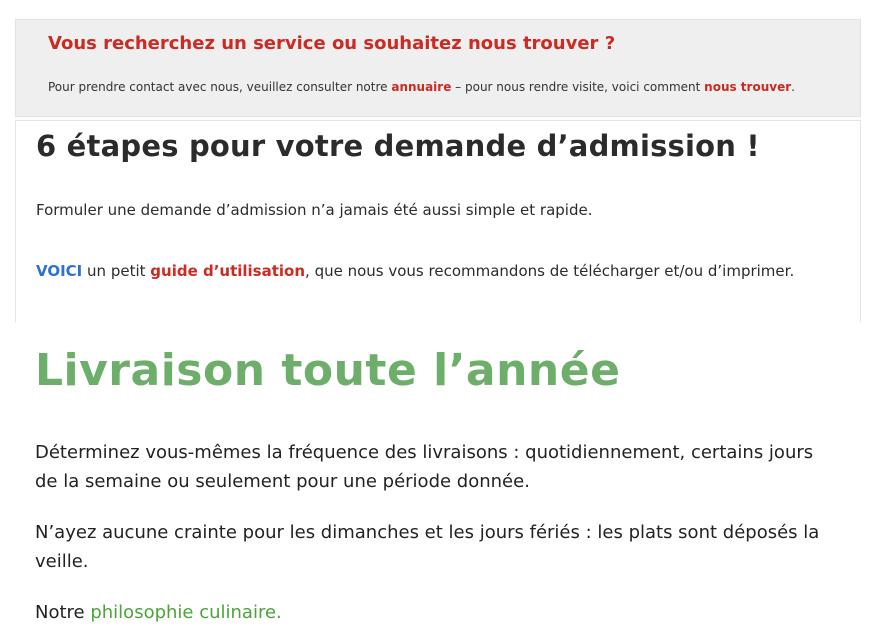  What do you see at coordinates (227, 271) in the screenshot?
I see `guide-utilisation-link: guide d’utilisation` at bounding box center [227, 271].